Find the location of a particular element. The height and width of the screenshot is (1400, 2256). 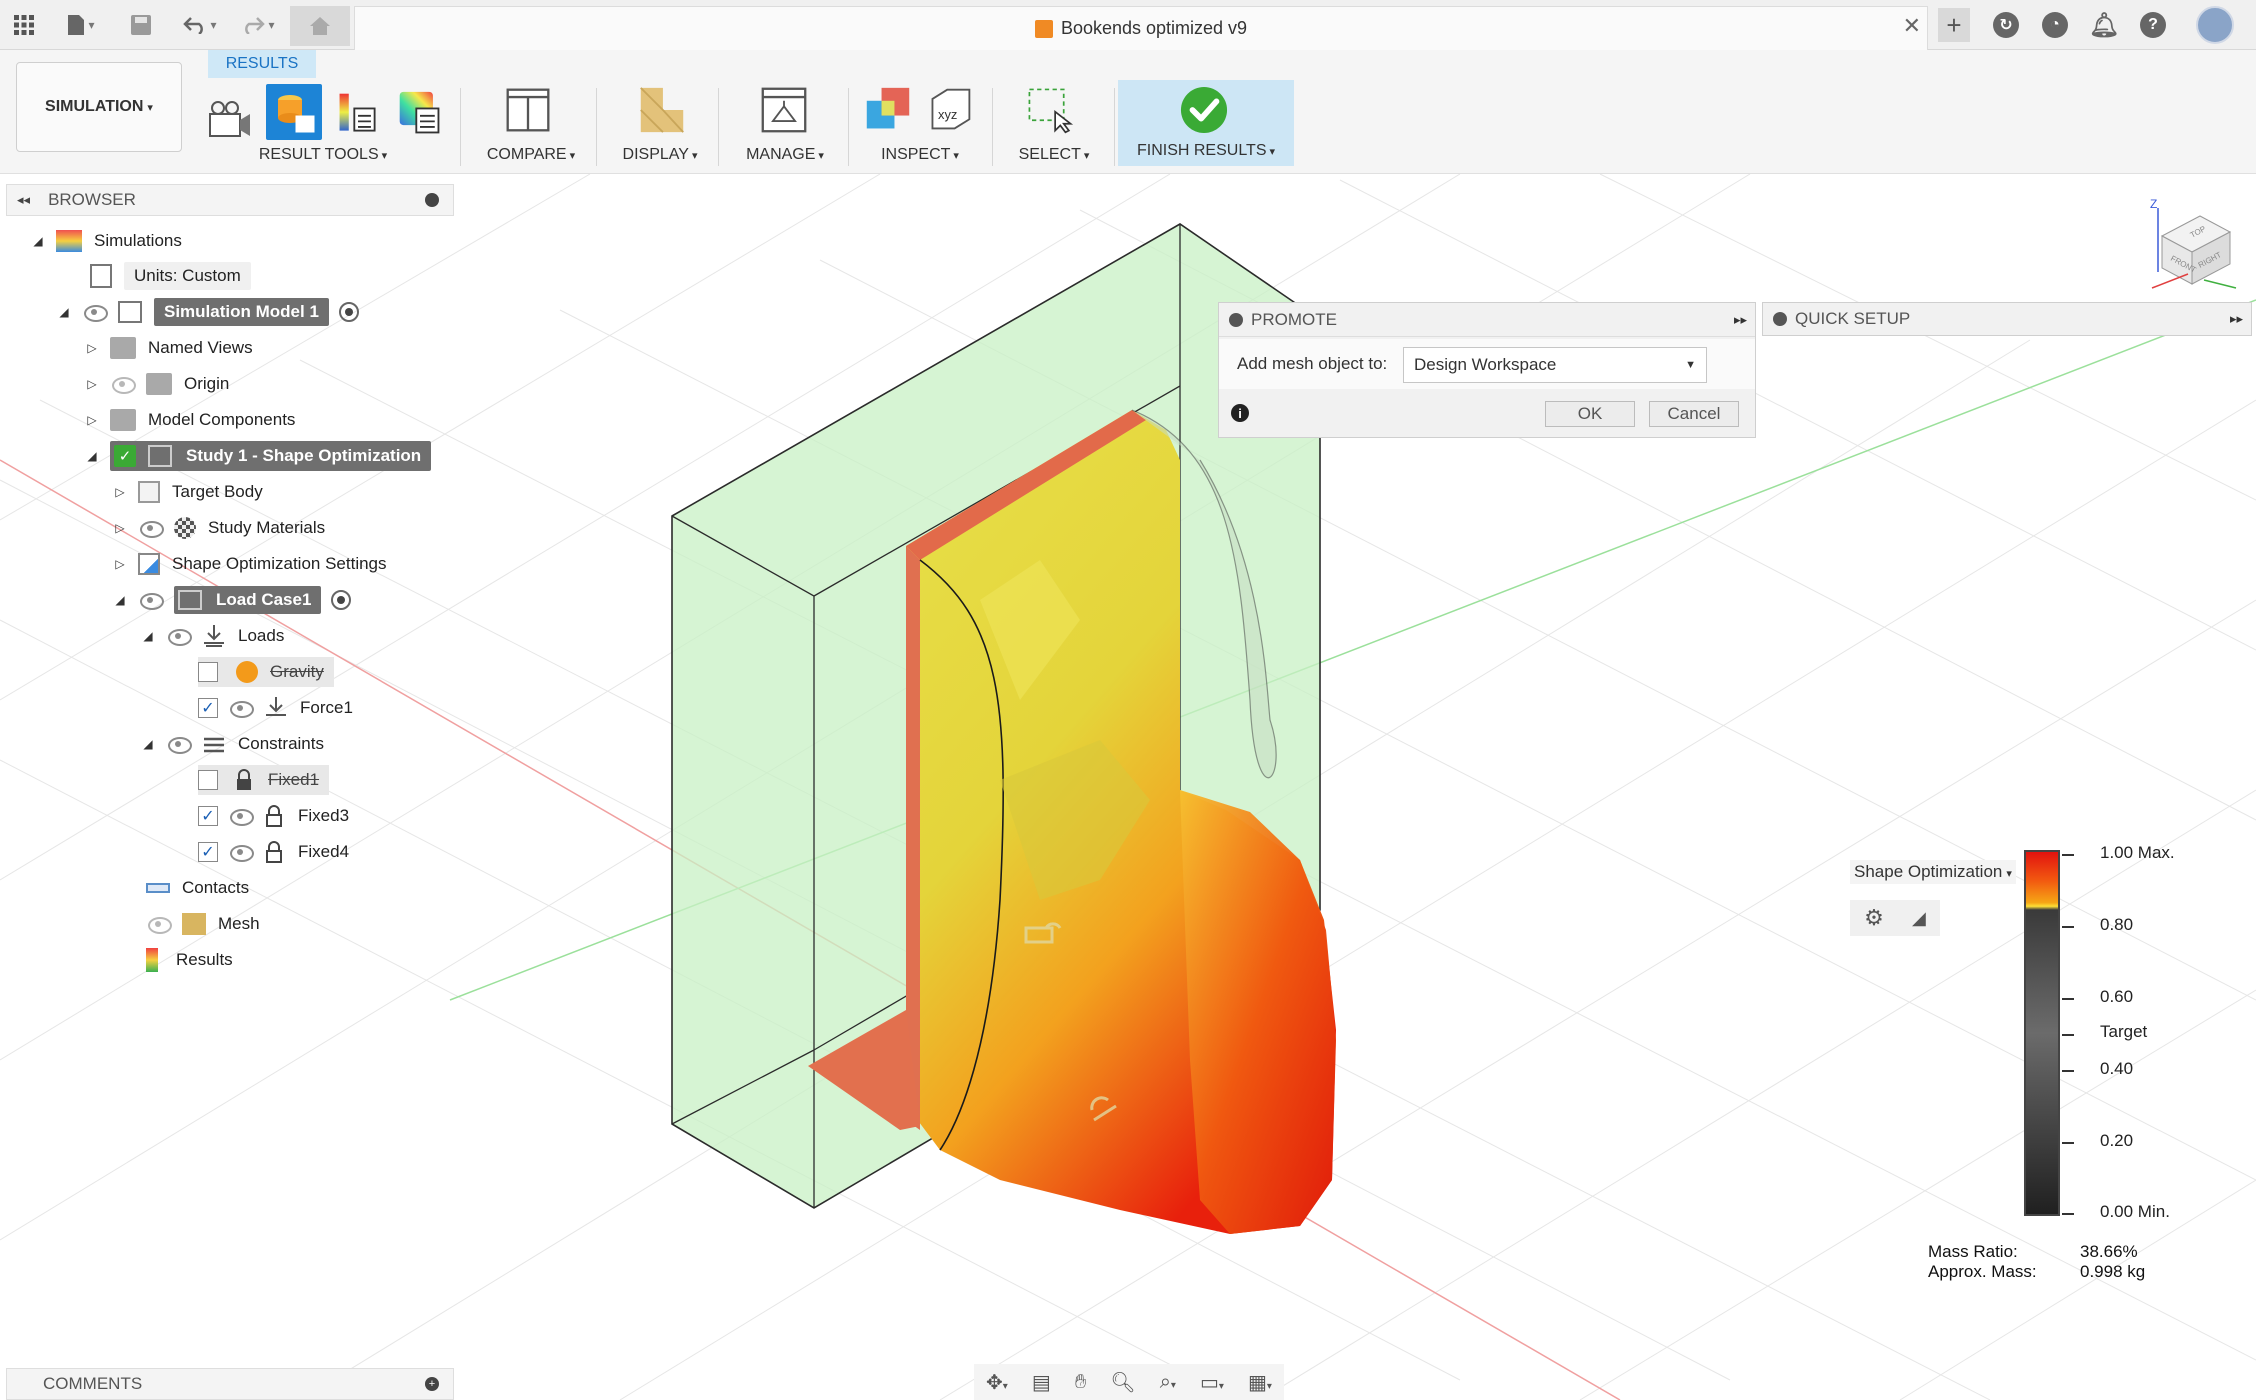

pan-hand-icon: ✋︎ is located at coordinates (1080, 1382).